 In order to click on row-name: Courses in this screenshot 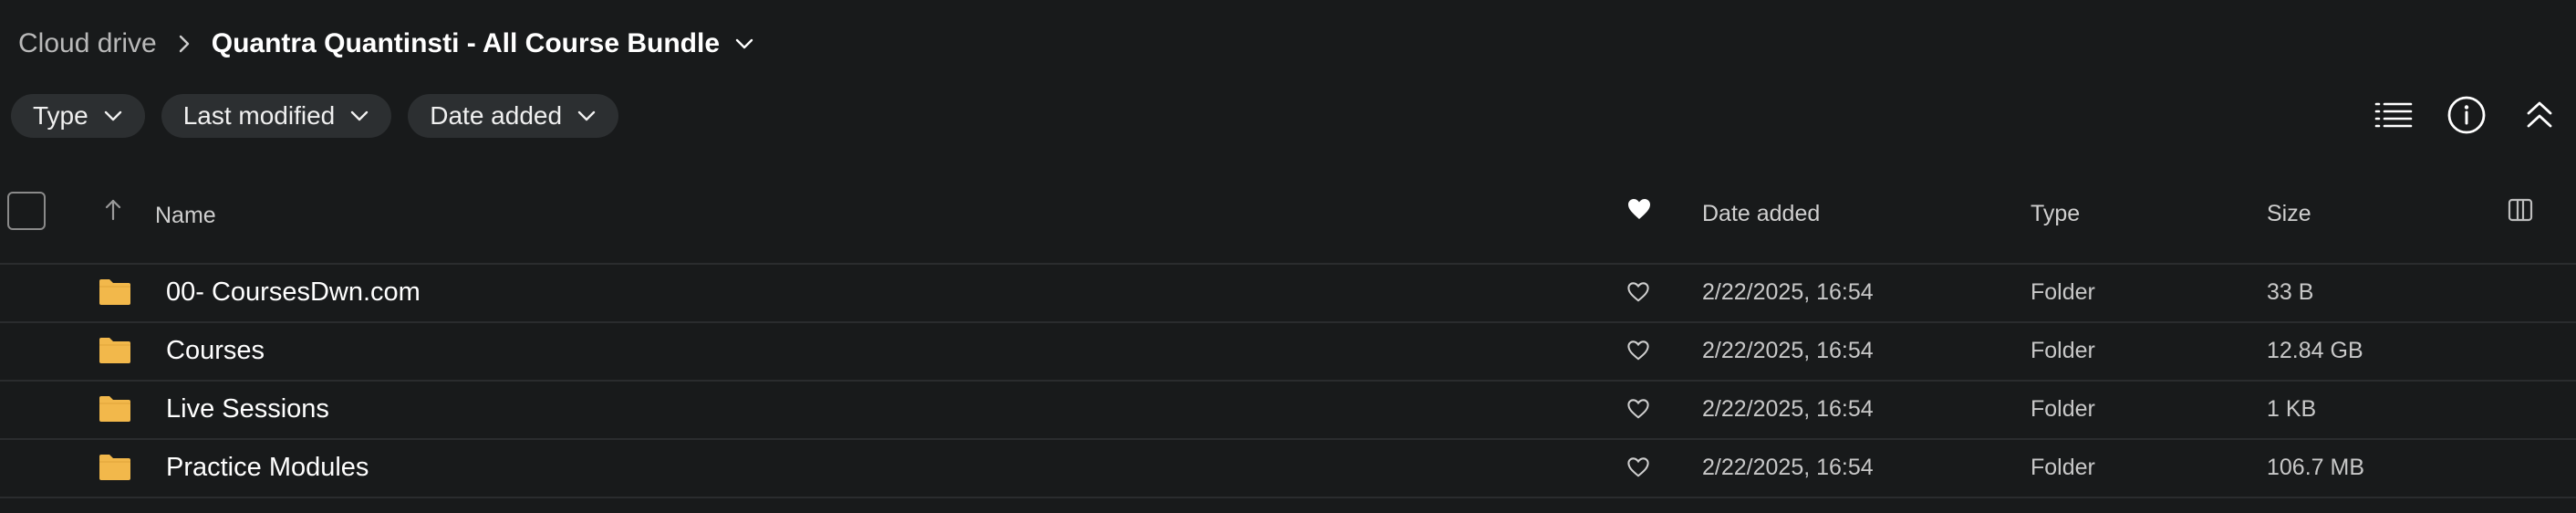, I will do `click(215, 350)`.